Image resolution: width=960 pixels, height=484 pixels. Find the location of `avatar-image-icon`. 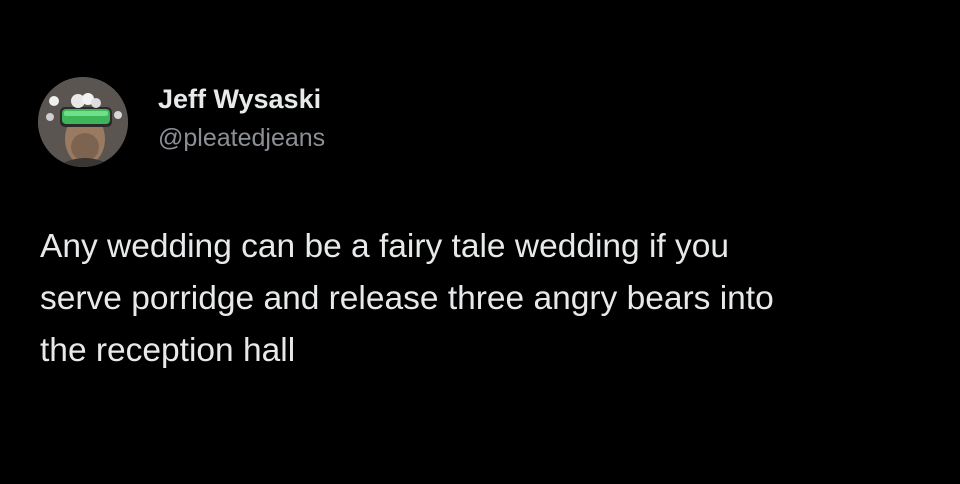

avatar-image-icon is located at coordinates (83, 122).